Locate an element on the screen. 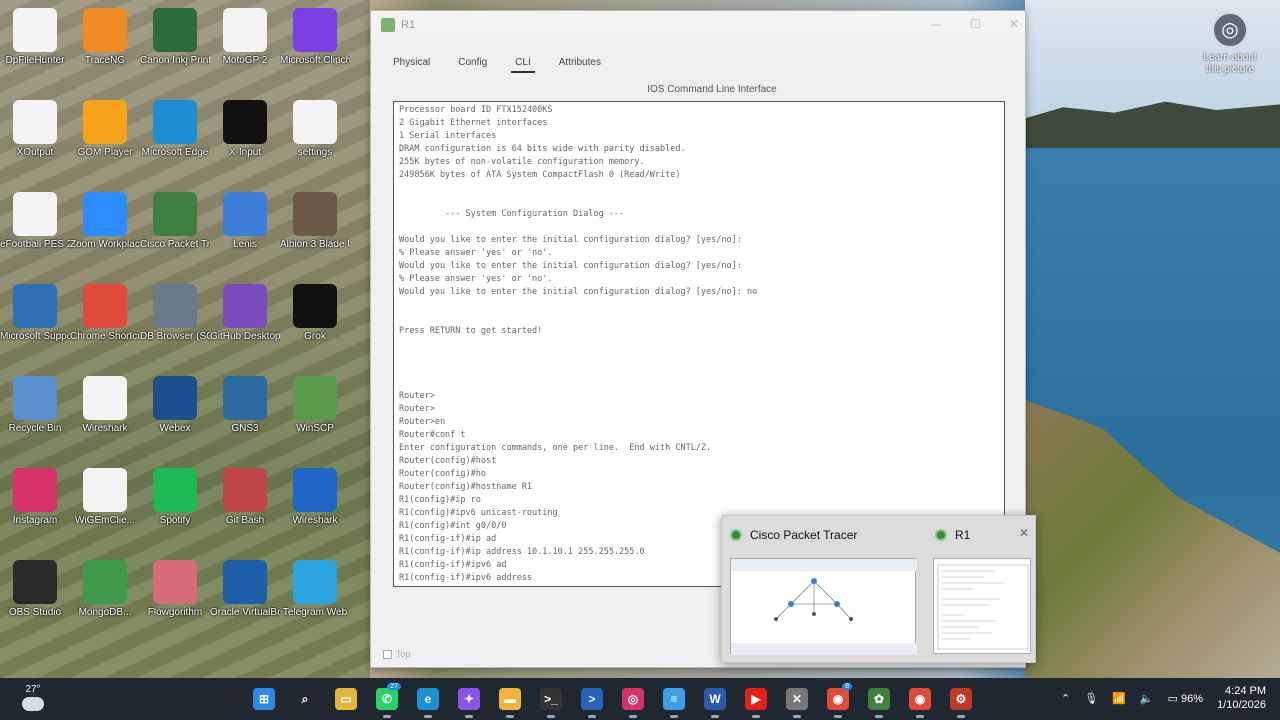 Image resolution: width=1280 pixels, height=720 pixels. speaker-icon: 🔈 is located at coordinates (1147, 698).